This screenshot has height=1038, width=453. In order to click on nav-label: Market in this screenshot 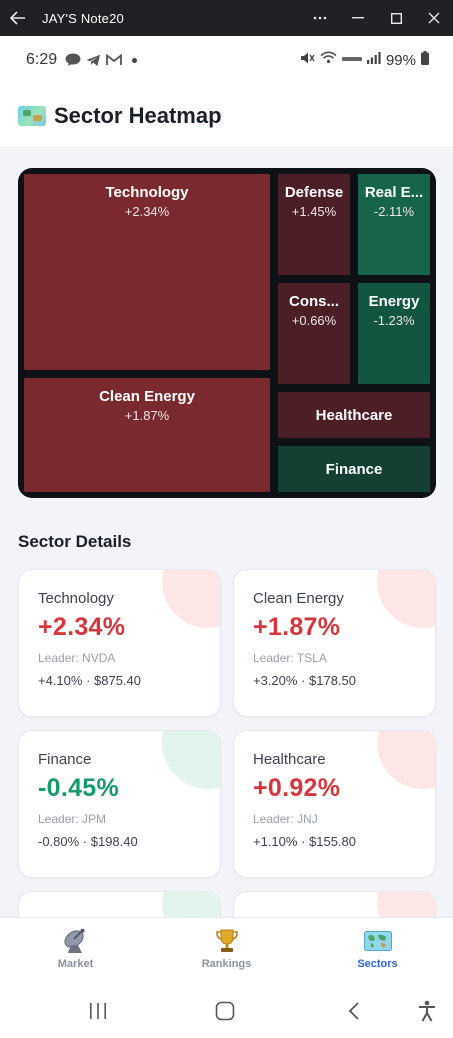, I will do `click(75, 964)`.